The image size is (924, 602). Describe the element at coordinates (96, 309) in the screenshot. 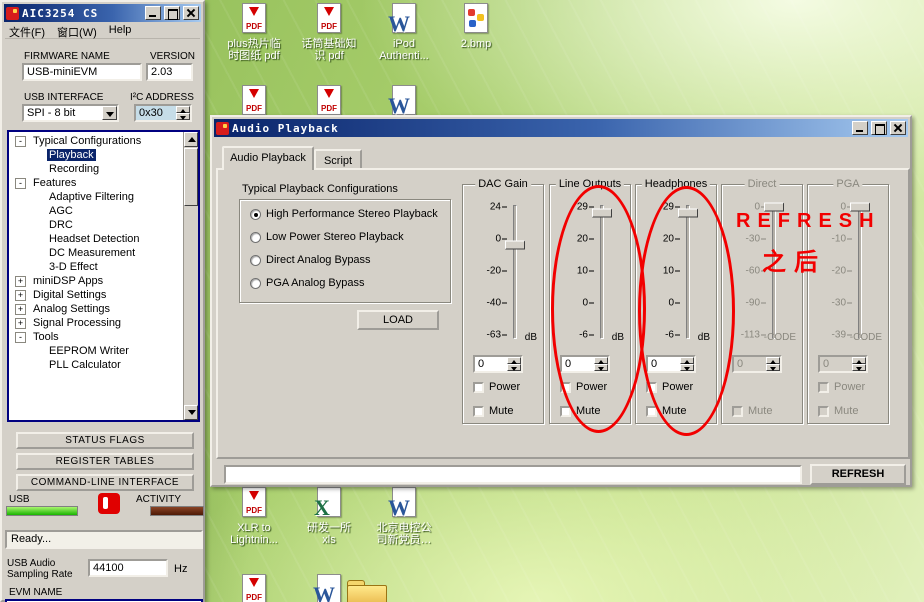

I see `tree-item-analog-settings: + Analog Settings` at that location.